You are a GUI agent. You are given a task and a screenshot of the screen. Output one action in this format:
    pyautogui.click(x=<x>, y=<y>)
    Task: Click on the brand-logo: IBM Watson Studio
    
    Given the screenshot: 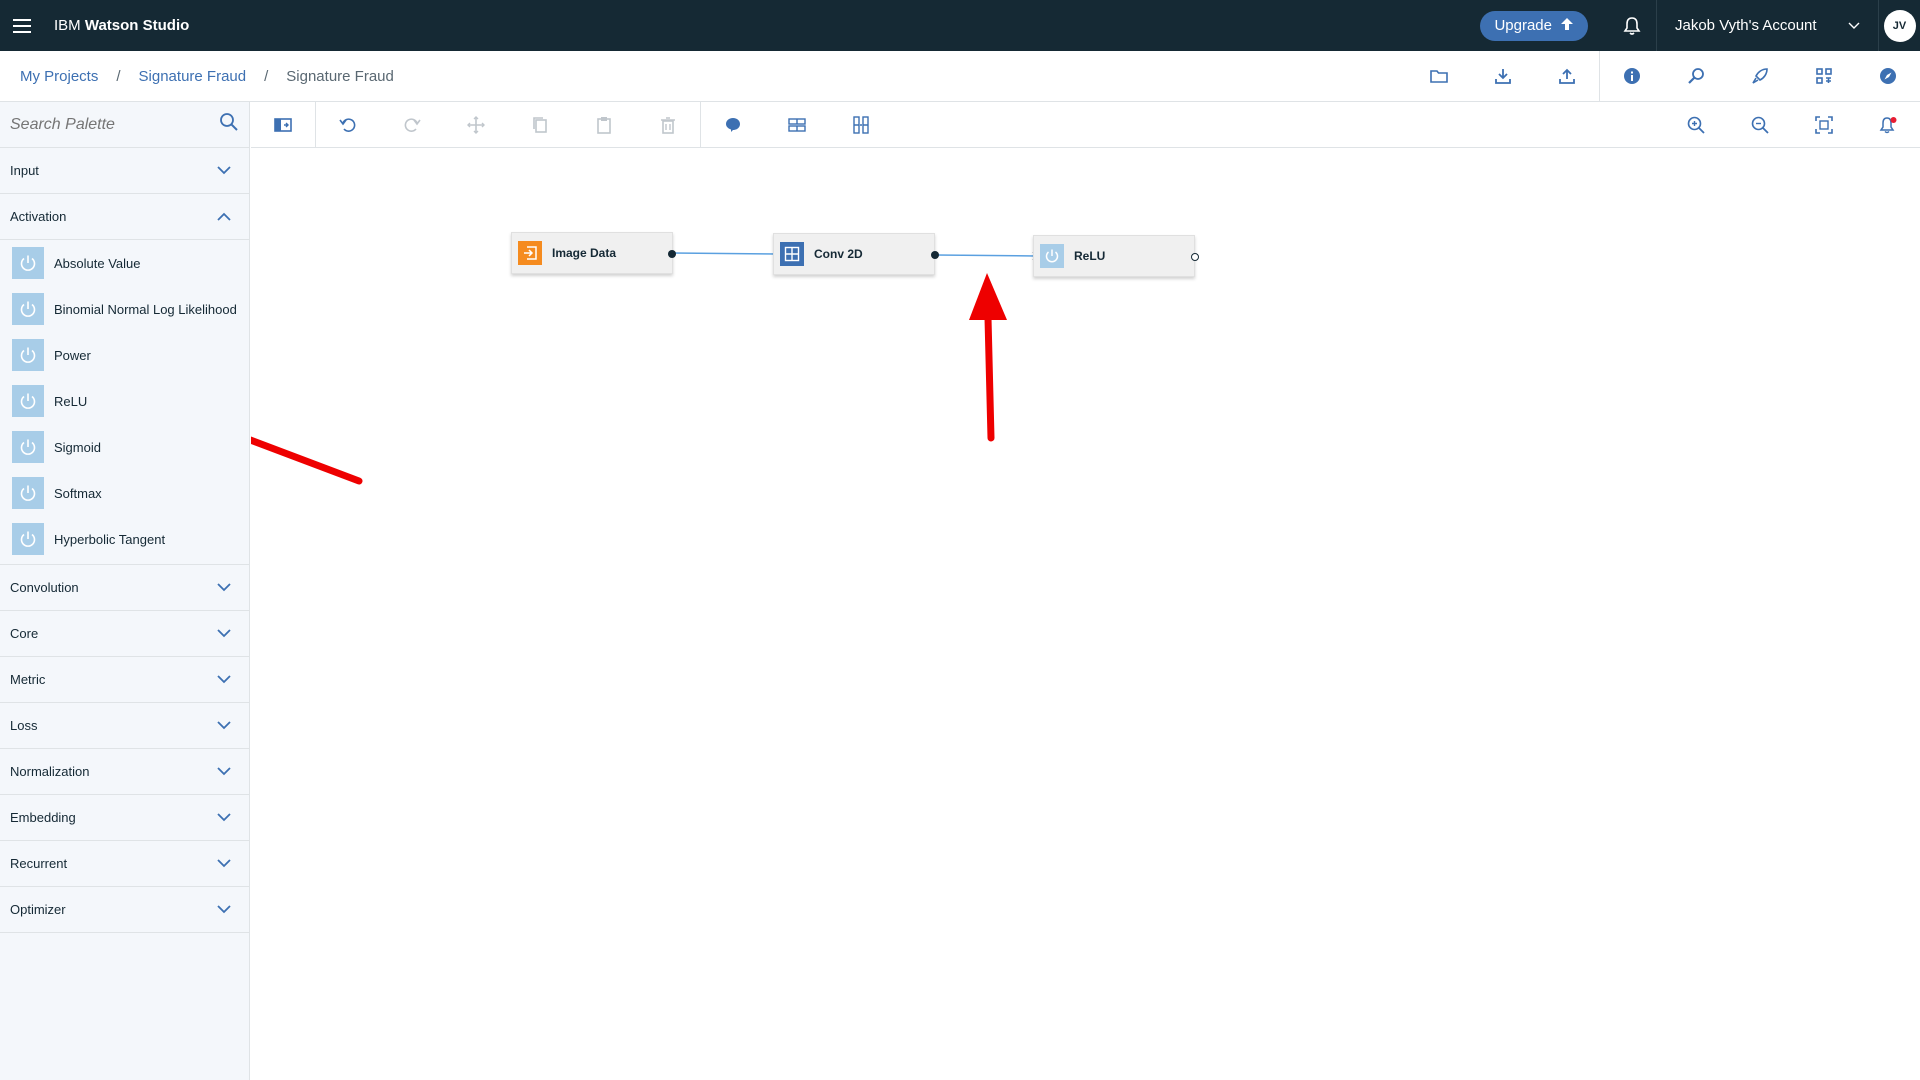 What is the action you would take?
    pyautogui.click(x=121, y=25)
    